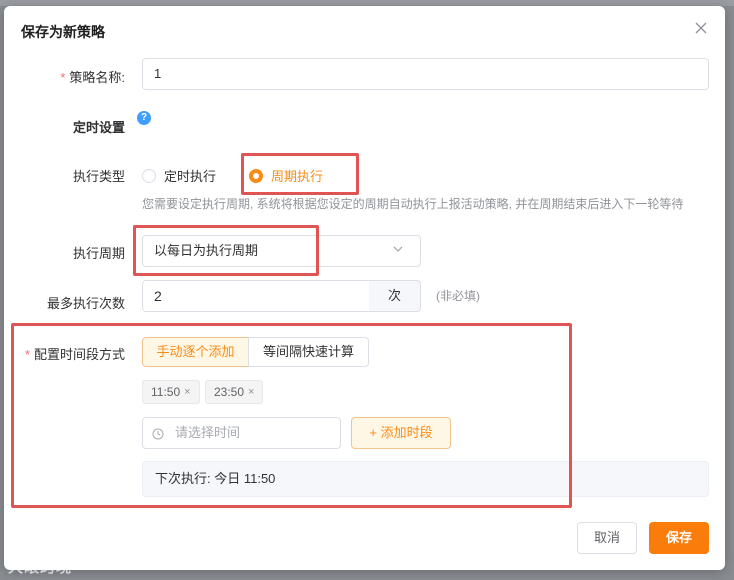  I want to click on watermark: 大眼跨境, so click(40, 567).